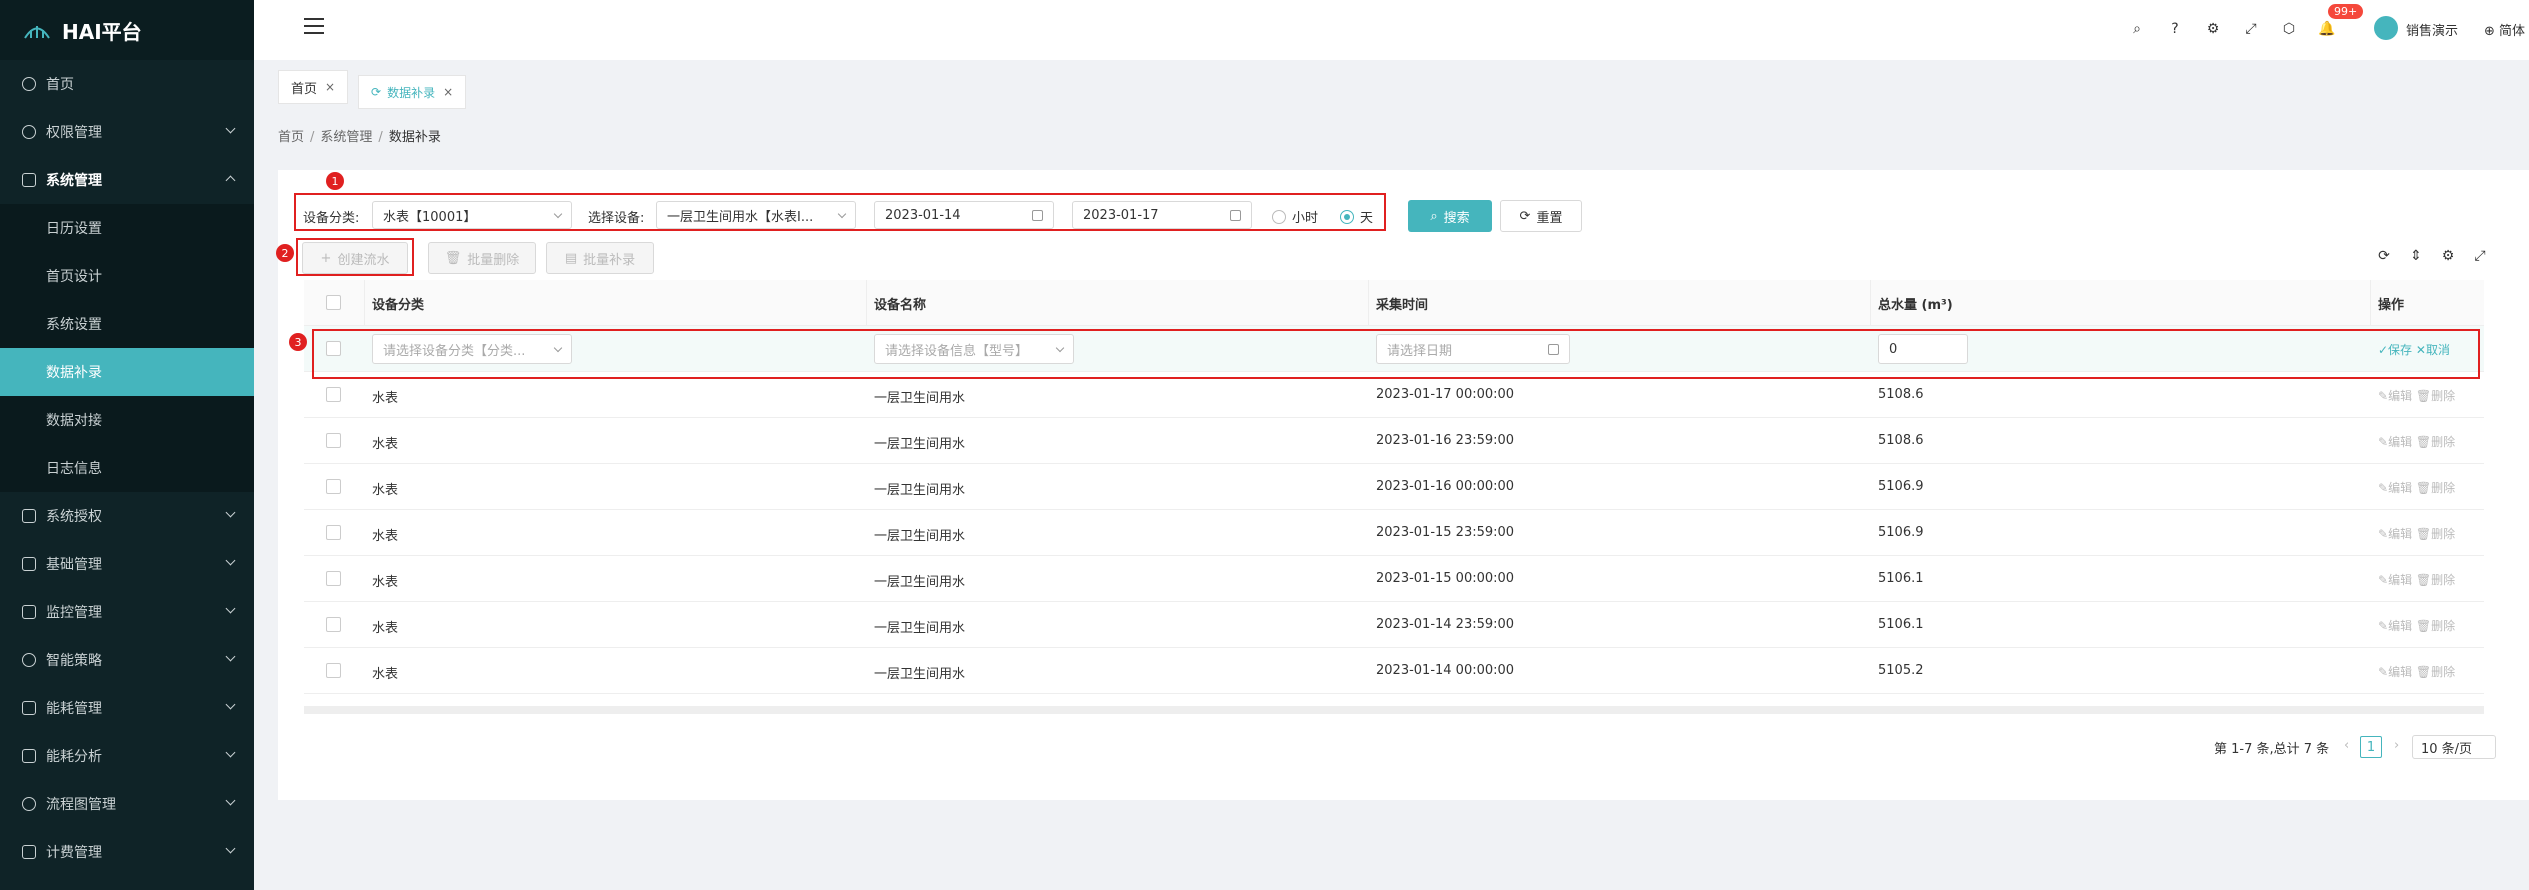 This screenshot has width=2529, height=890. What do you see at coordinates (74, 709) in the screenshot?
I see `sidebar-item-label: 能耗管理` at bounding box center [74, 709].